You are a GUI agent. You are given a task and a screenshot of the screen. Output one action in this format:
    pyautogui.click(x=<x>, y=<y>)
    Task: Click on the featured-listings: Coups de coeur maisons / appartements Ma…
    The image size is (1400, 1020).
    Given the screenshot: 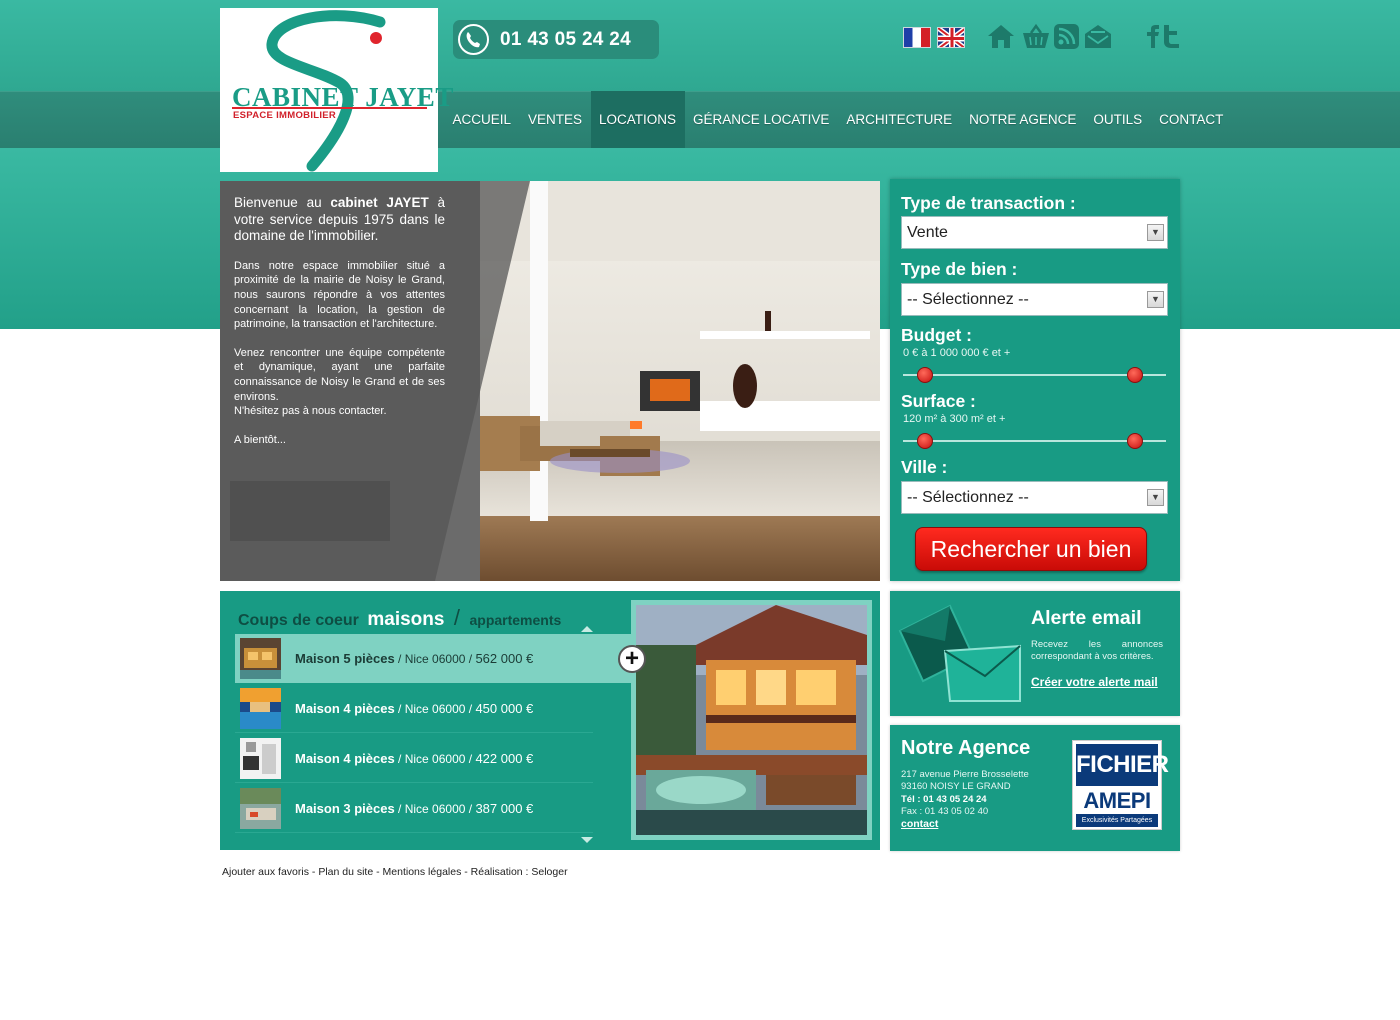 What is the action you would take?
    pyautogui.click(x=550, y=720)
    